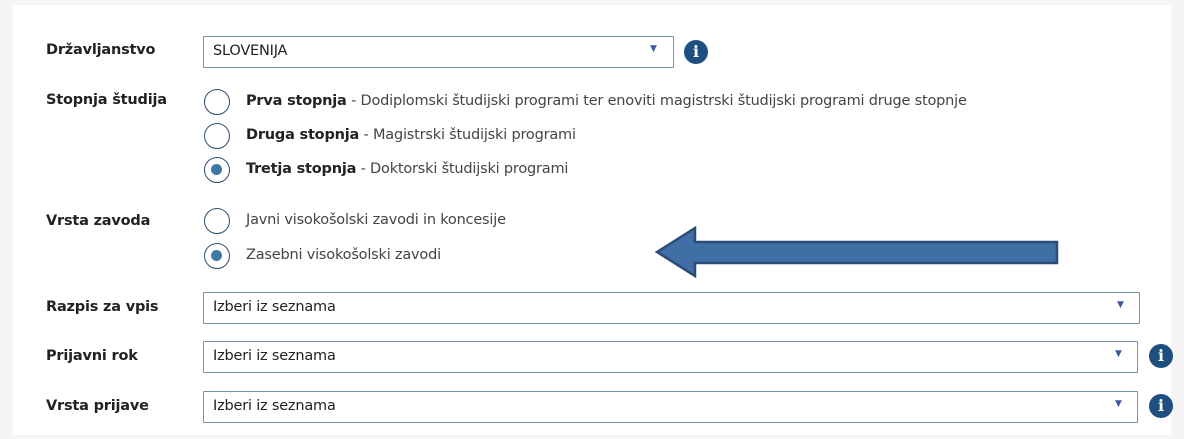 Image resolution: width=1184 pixels, height=439 pixels. Describe the element at coordinates (670, 357) in the screenshot. I see `application-deadline-select: Izberi iz seznama ▼` at that location.